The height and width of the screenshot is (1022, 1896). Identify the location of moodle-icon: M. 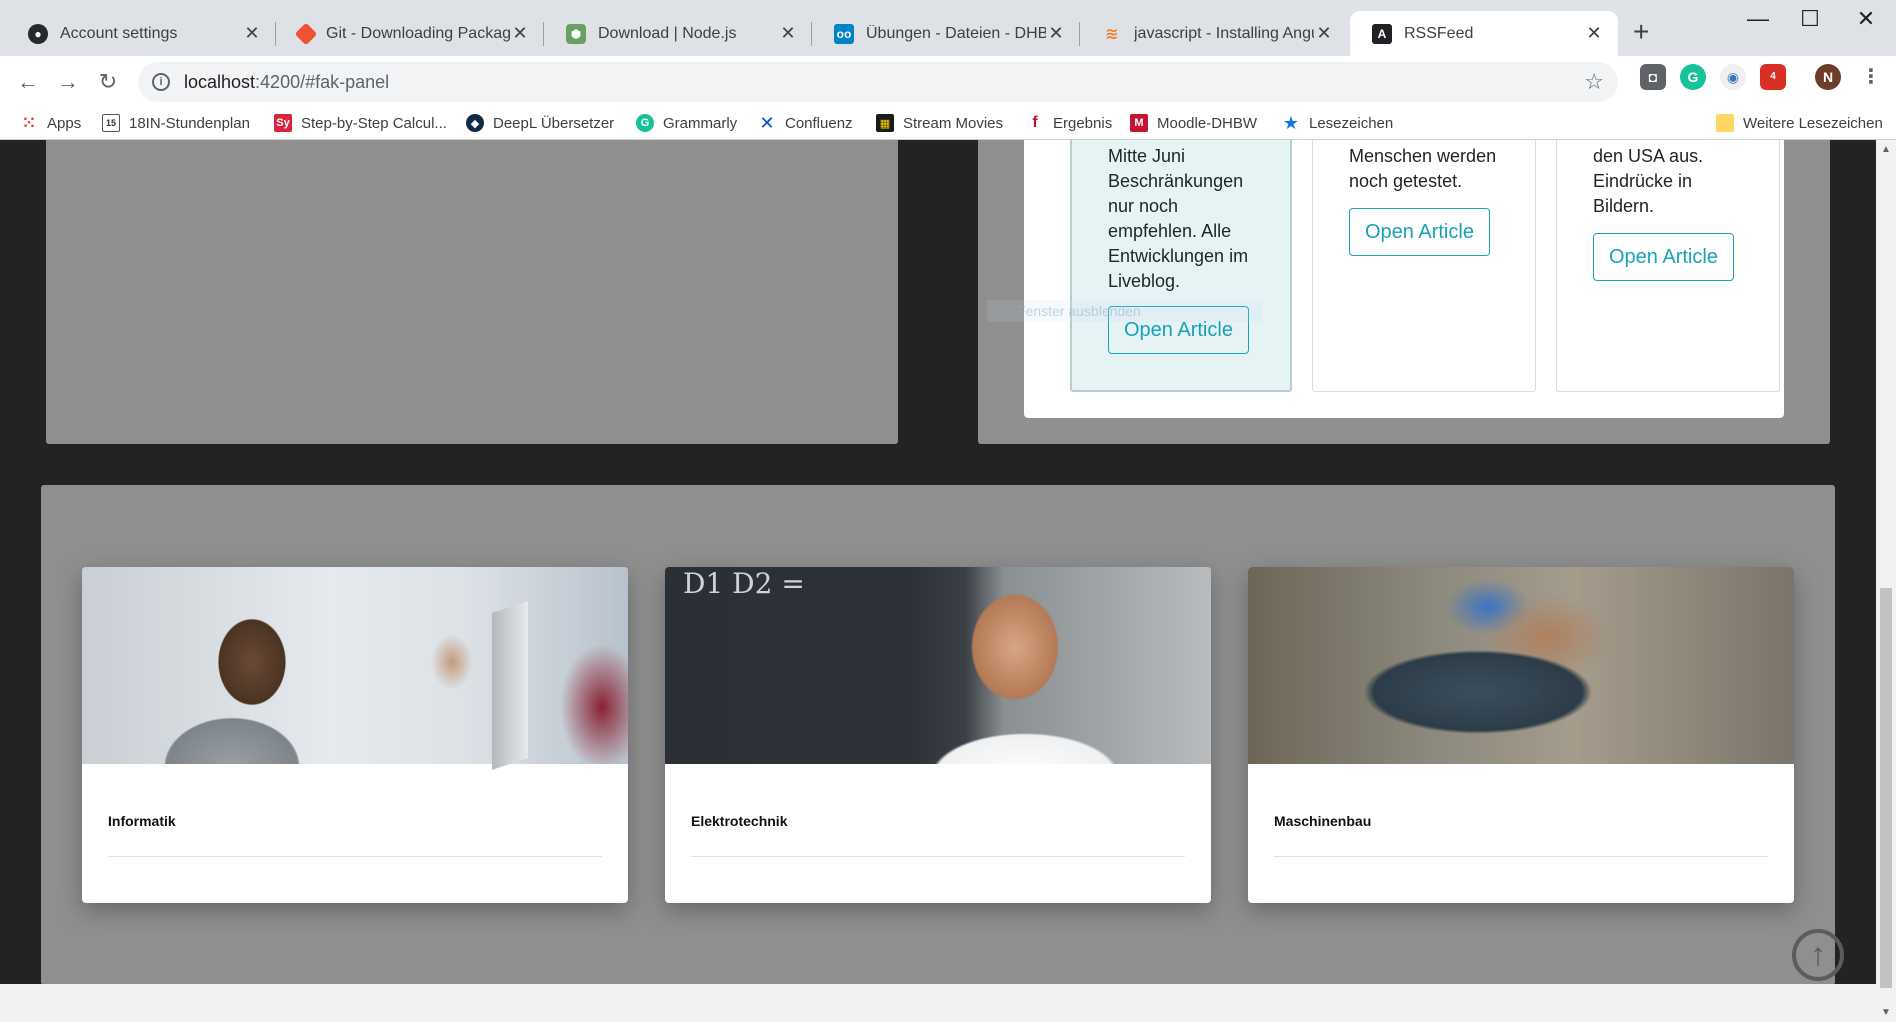
(1139, 123).